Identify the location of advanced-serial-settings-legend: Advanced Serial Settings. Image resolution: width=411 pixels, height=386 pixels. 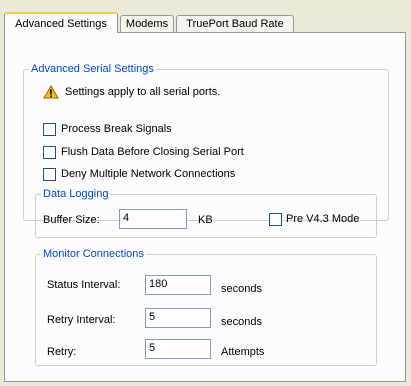
(92, 69).